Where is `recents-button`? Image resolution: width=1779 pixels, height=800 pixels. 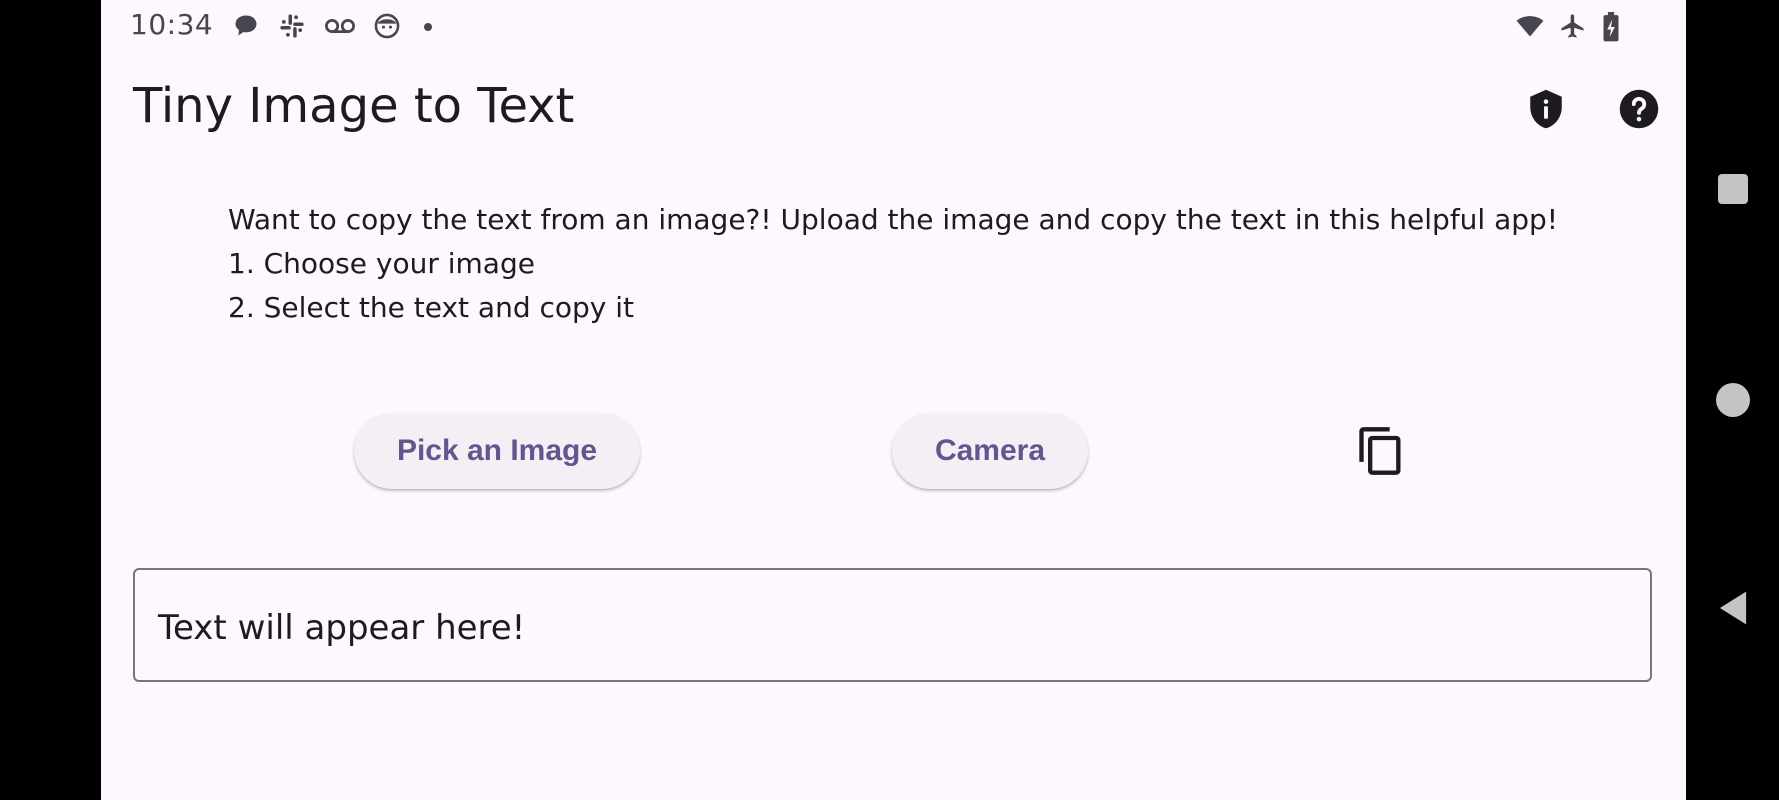 recents-button is located at coordinates (1732, 189).